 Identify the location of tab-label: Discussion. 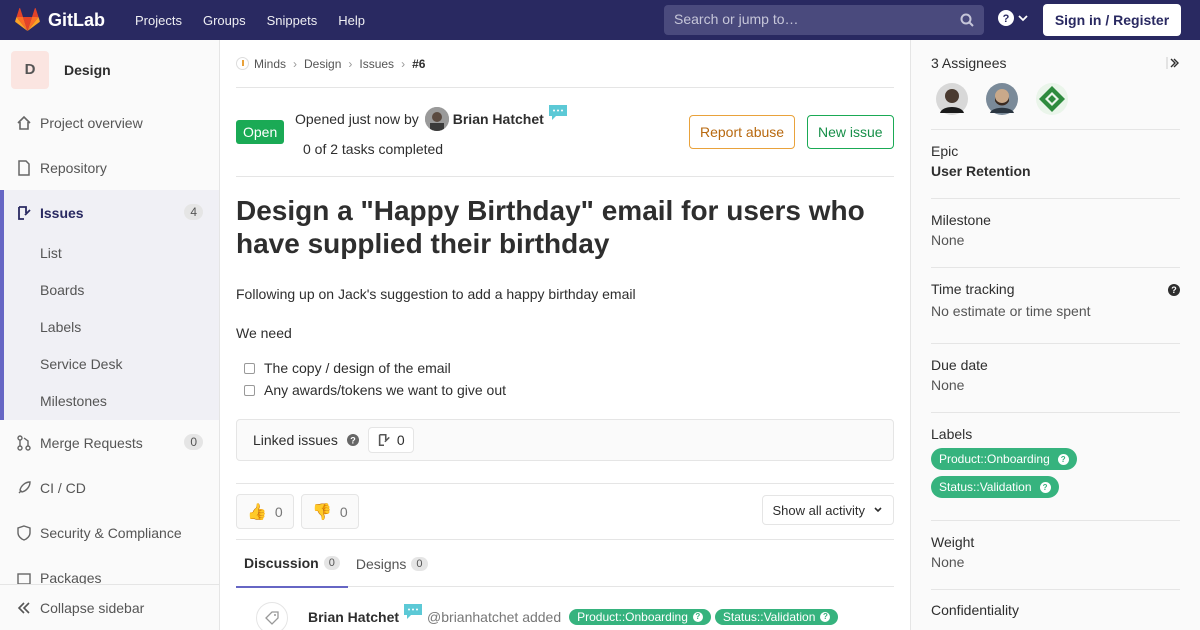
(281, 563).